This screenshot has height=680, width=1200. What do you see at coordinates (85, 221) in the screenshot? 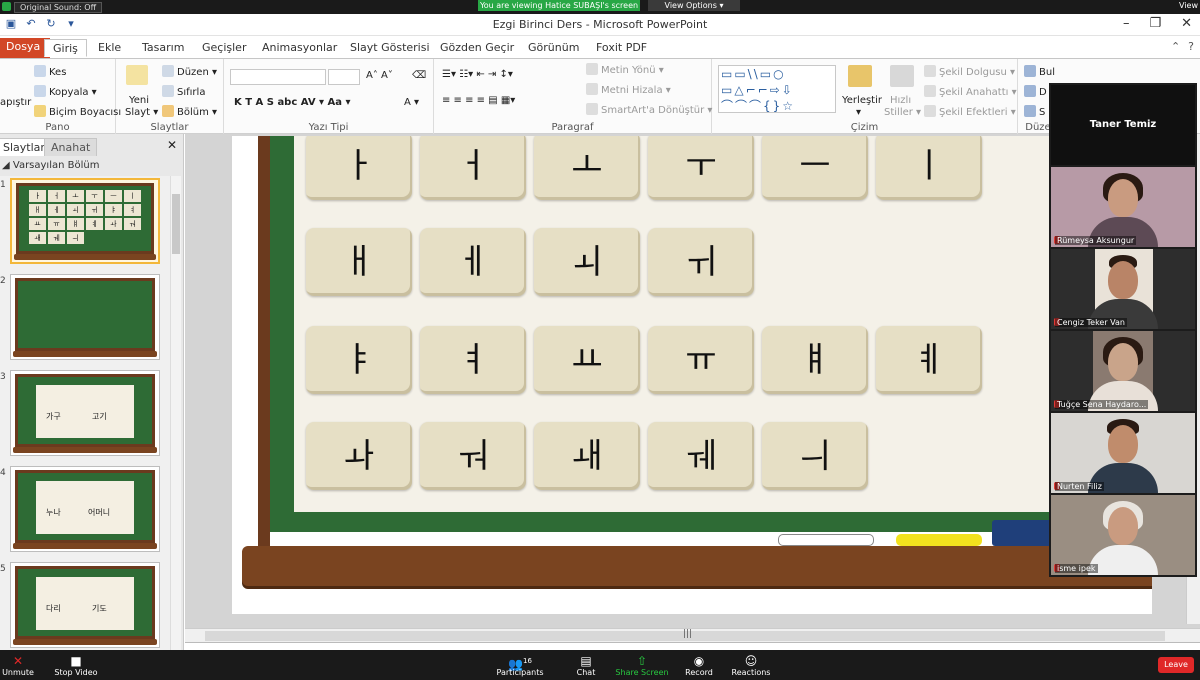
I see `slide-thumbnail-1: ㅏㅓㅗㅜㅡㅣㅐㅔㅚㅟㅑㅕㅛㅠㅒㅖㅘㅝㅙㅞㅢ` at bounding box center [85, 221].